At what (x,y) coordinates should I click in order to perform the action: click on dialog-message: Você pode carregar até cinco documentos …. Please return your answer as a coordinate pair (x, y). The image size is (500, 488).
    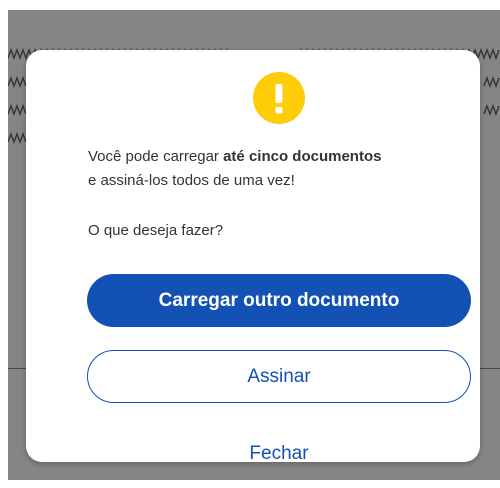
    Looking at the image, I should click on (288, 169).